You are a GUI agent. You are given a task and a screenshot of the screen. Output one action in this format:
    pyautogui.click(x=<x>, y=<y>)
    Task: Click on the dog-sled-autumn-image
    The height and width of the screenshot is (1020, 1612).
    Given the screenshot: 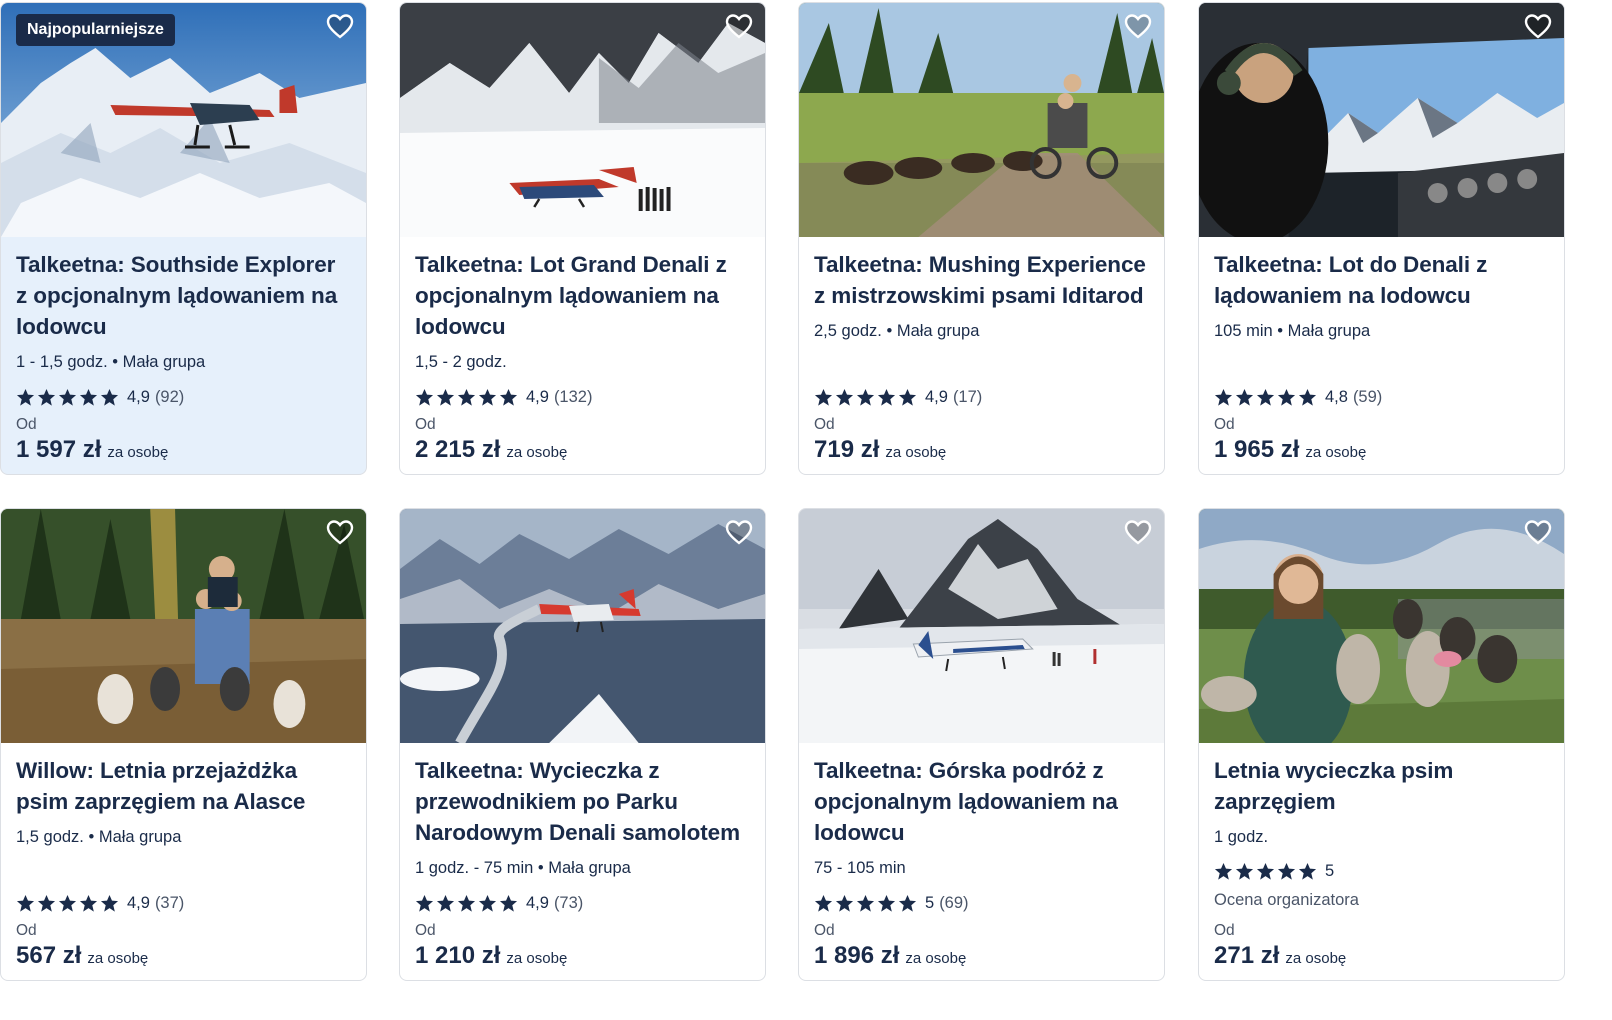 What is the action you would take?
    pyautogui.click(x=183, y=626)
    